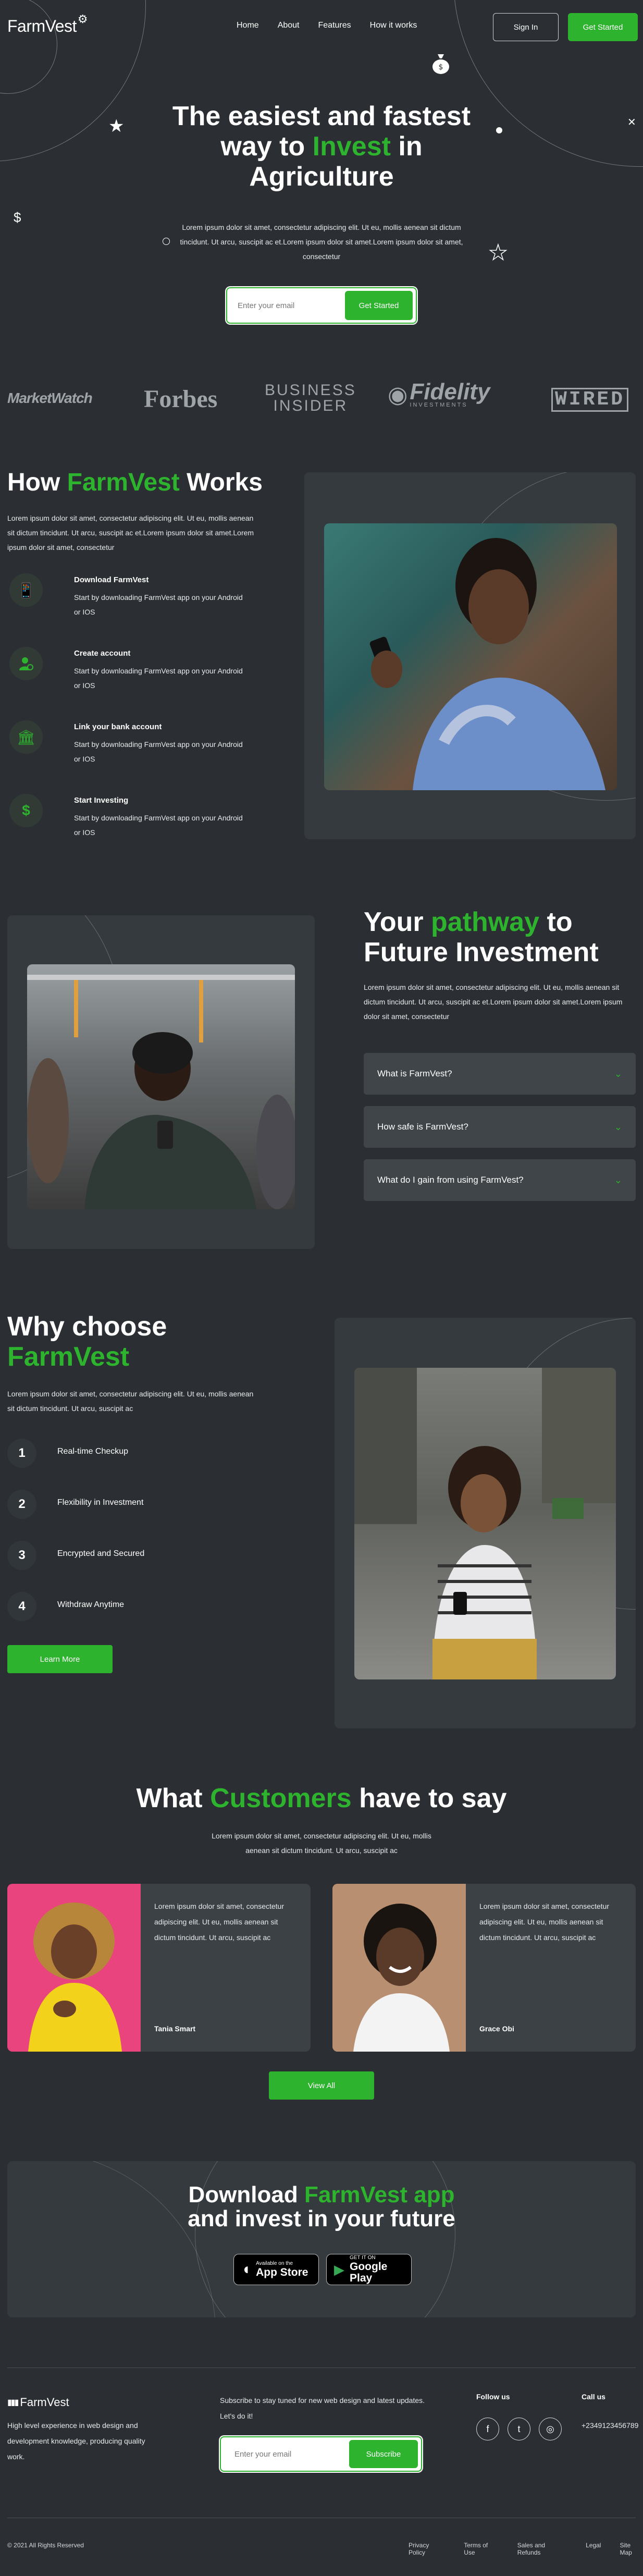 The height and width of the screenshot is (2576, 643). I want to click on logo-business-insider-line1: BUSINESS, so click(310, 390).